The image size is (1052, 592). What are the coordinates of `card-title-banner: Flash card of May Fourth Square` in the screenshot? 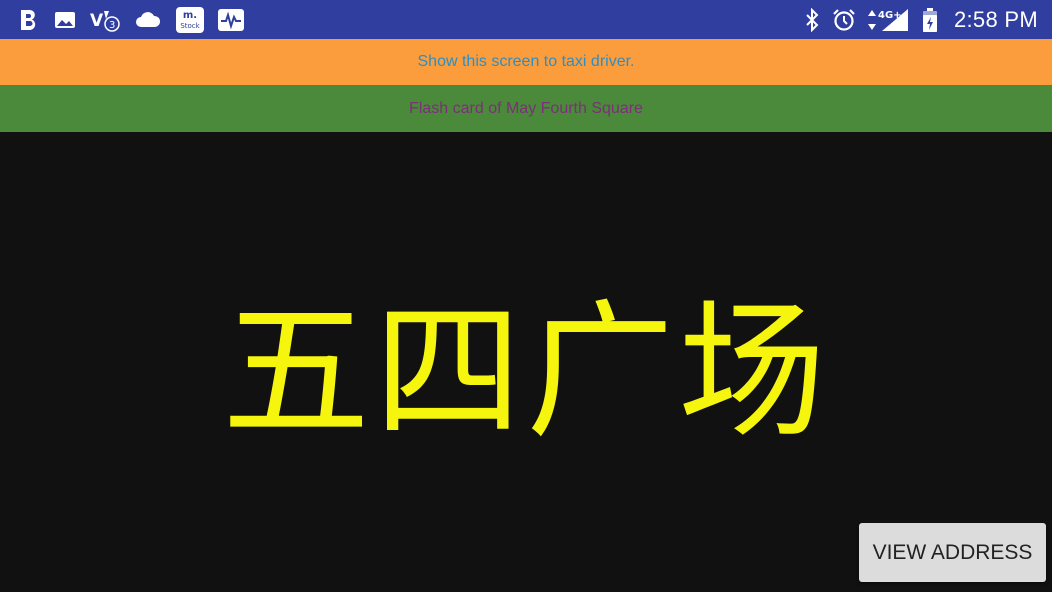 It's located at (526, 108).